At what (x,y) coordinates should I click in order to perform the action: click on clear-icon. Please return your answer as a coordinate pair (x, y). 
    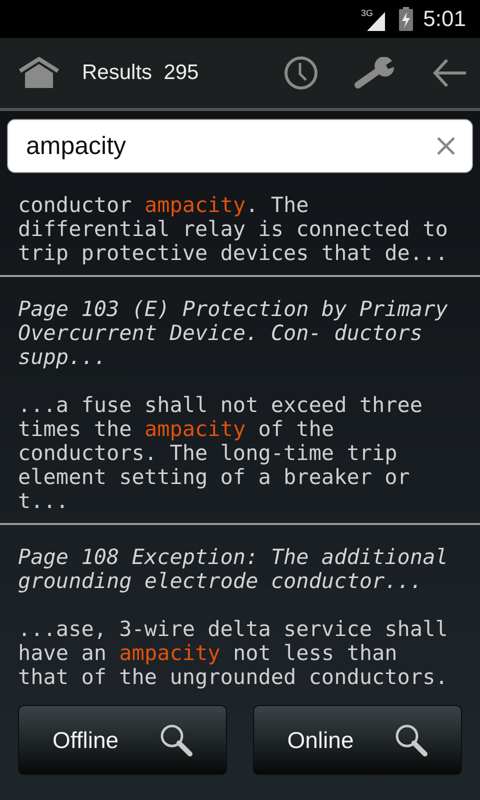
    Looking at the image, I should click on (446, 146).